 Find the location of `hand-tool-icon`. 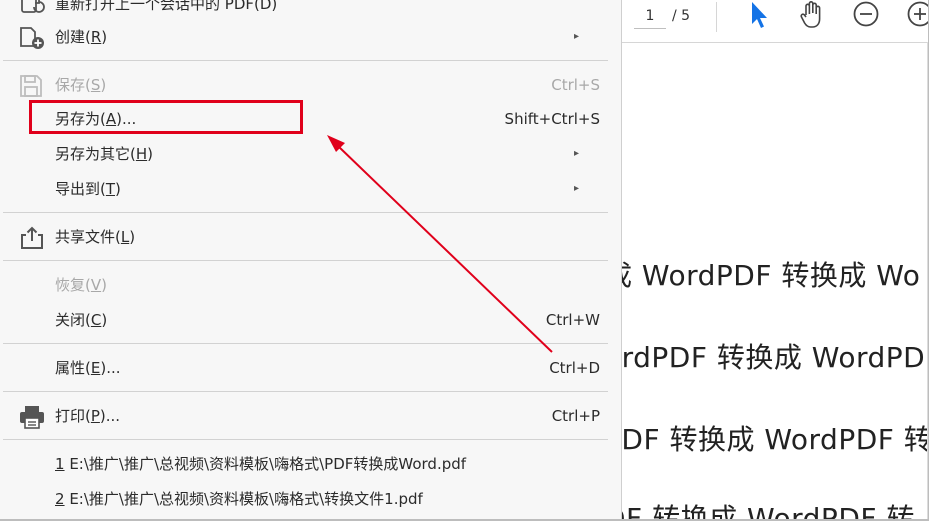

hand-tool-icon is located at coordinates (812, 15).